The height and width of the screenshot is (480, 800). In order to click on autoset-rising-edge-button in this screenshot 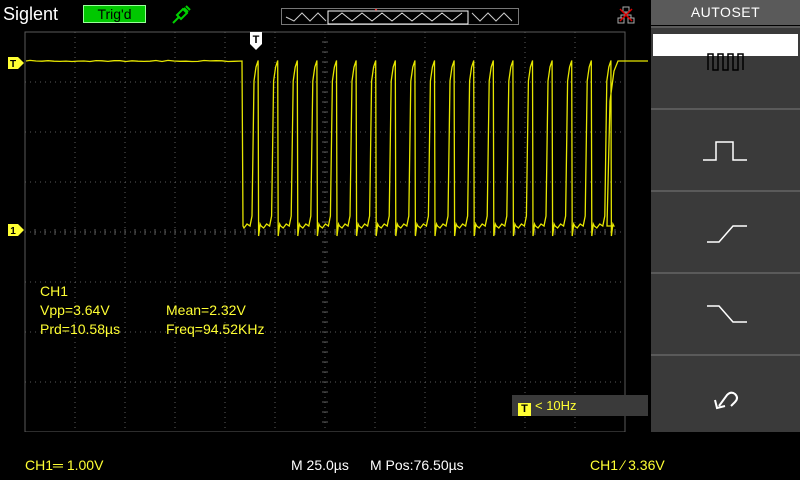, I will do `click(725, 231)`.